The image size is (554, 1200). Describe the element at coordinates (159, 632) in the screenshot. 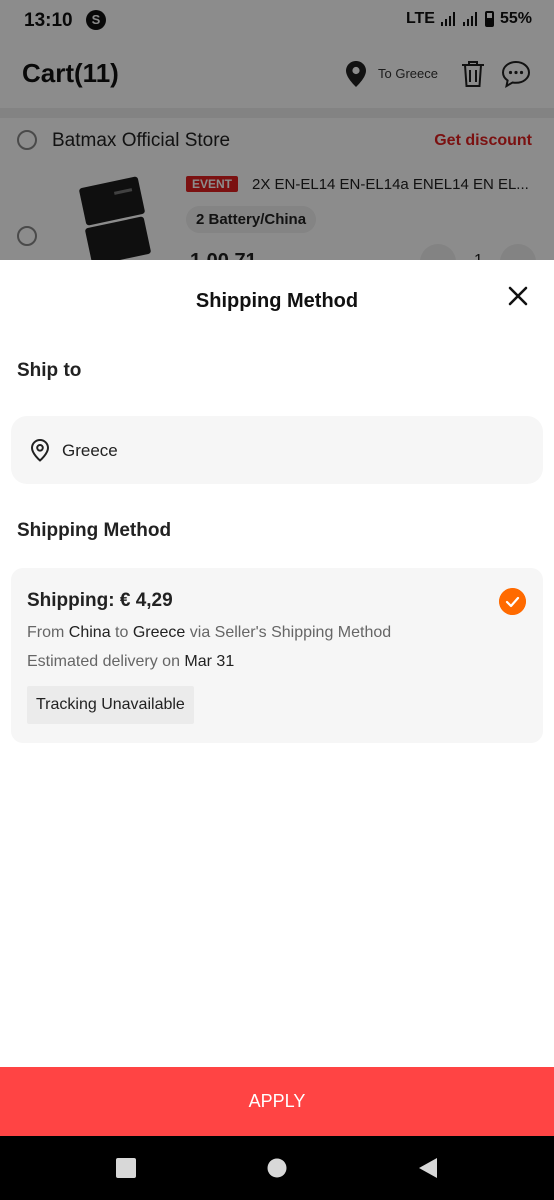

I see `route-destination: Greece` at that location.